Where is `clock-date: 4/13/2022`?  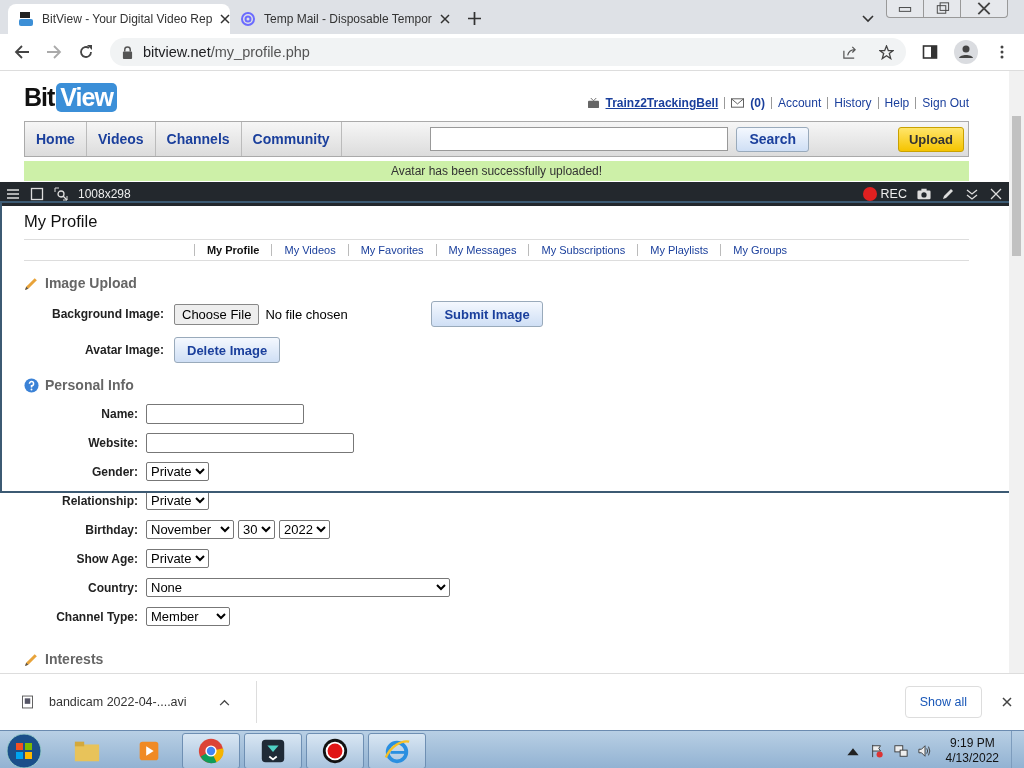
clock-date: 4/13/2022 is located at coordinates (972, 758).